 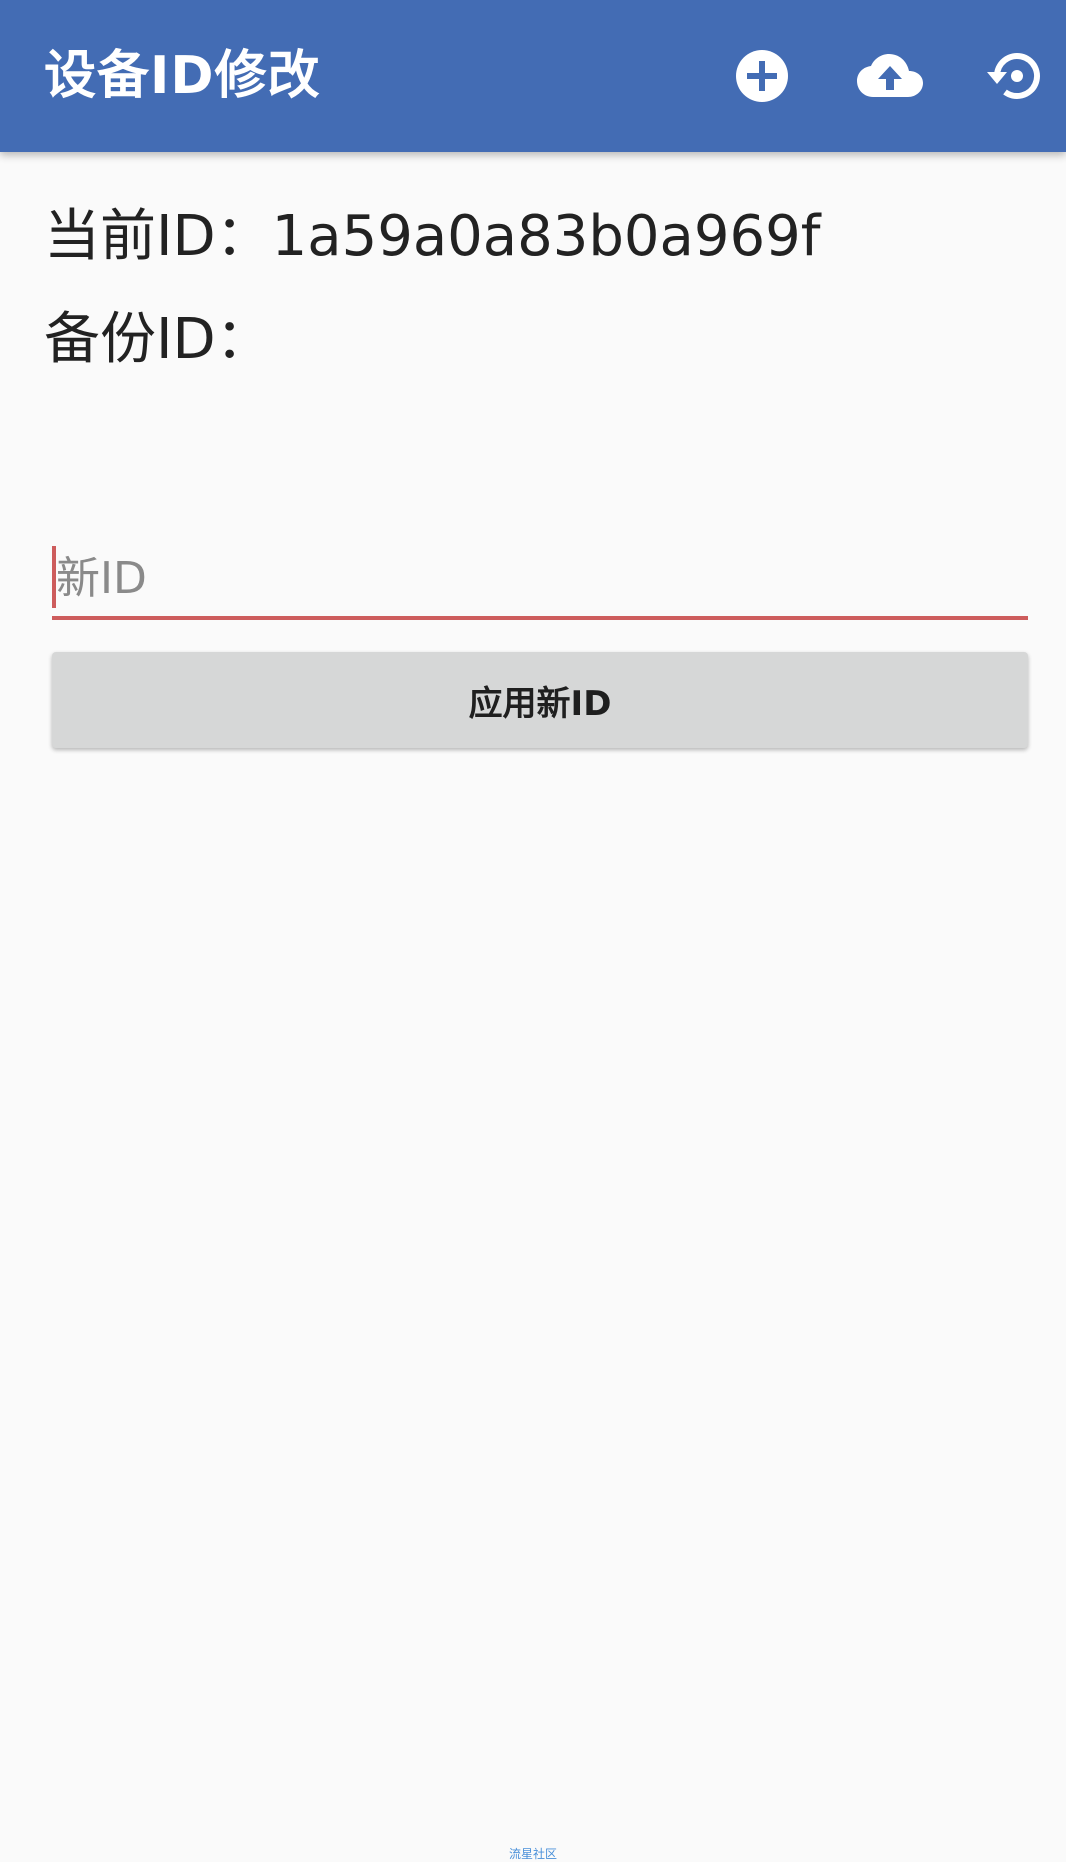 What do you see at coordinates (540, 700) in the screenshot?
I see `apply-new-id-button: 应用新ID` at bounding box center [540, 700].